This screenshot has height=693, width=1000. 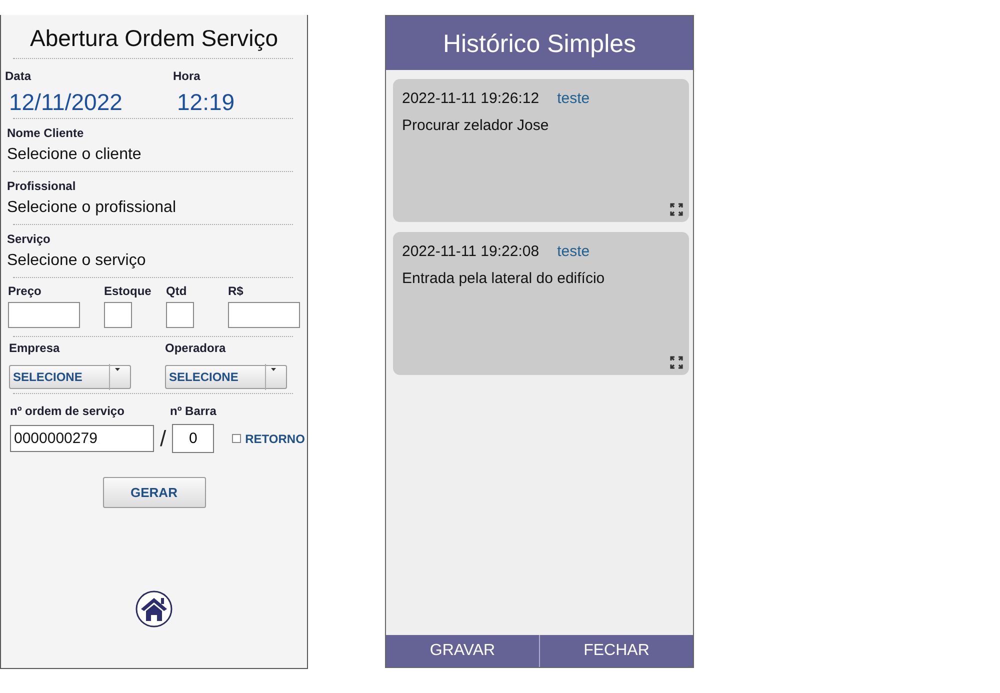 What do you see at coordinates (128, 291) in the screenshot?
I see `field-label: Estoque` at bounding box center [128, 291].